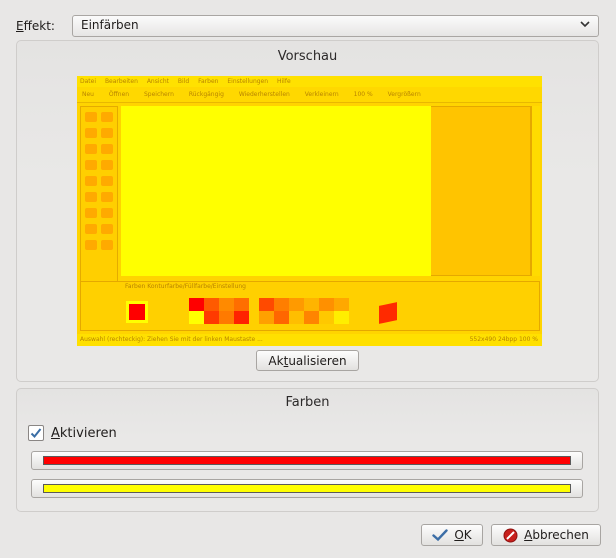  Describe the element at coordinates (307, 56) in the screenshot. I see `preview-title: Vorschau` at that location.